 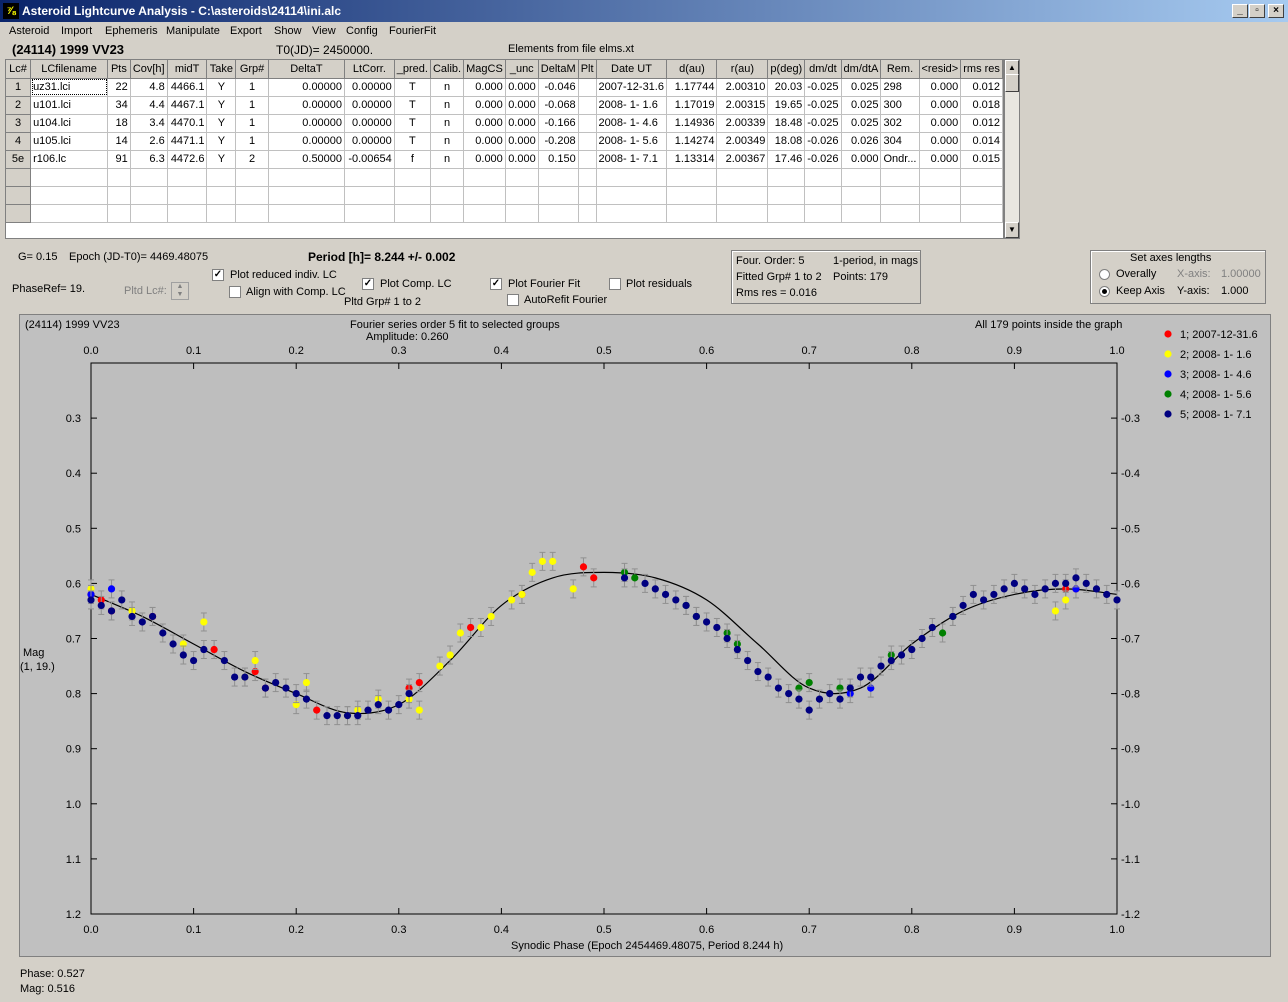 What do you see at coordinates (193, 351) in the screenshot?
I see `x-tick-label-top: 0.1` at bounding box center [193, 351].